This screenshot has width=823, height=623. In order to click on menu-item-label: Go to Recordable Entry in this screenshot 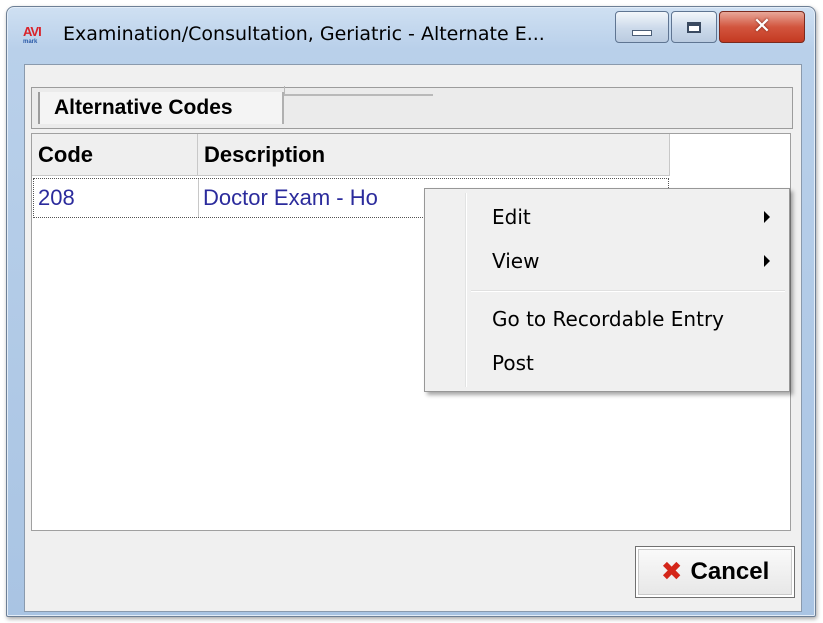, I will do `click(608, 319)`.